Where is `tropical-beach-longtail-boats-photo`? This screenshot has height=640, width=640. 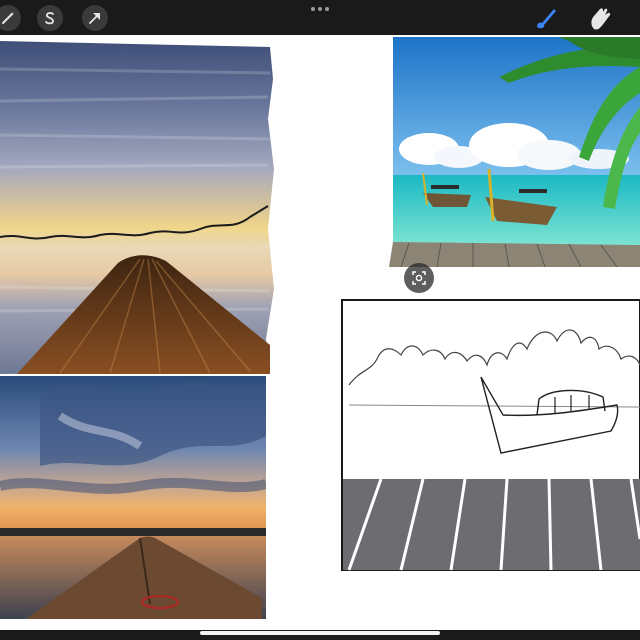
tropical-beach-longtail-boats-photo is located at coordinates (514, 152).